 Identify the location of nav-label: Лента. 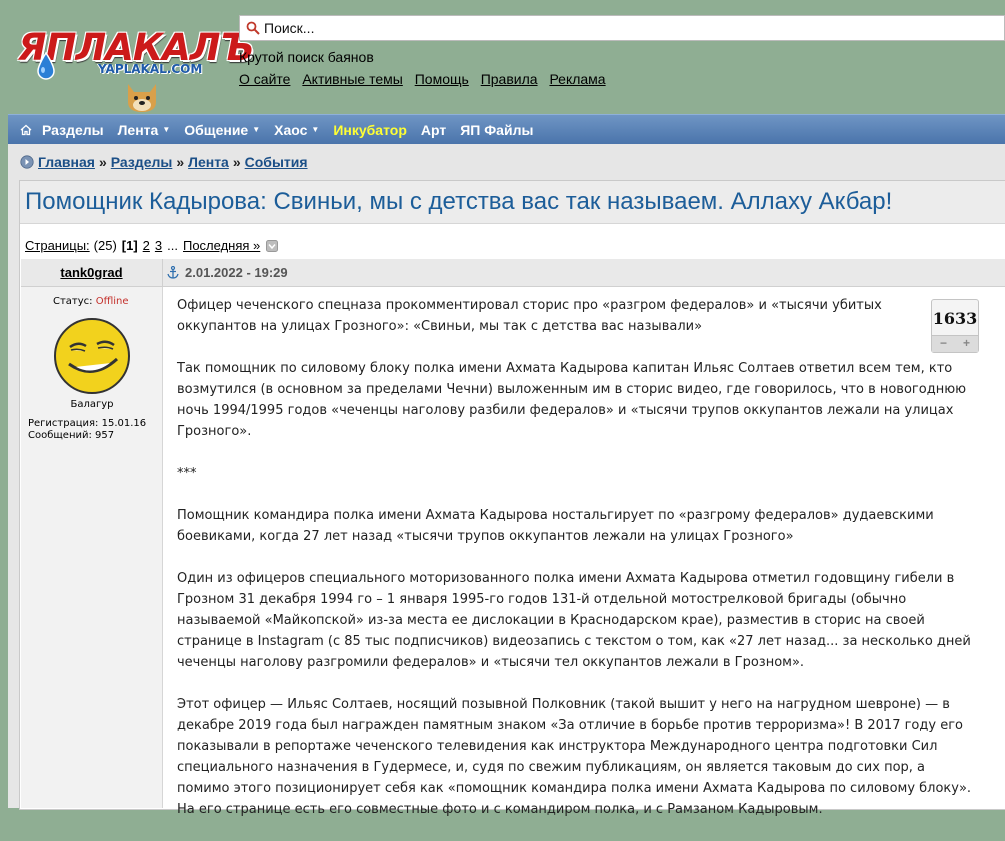
(138, 129).